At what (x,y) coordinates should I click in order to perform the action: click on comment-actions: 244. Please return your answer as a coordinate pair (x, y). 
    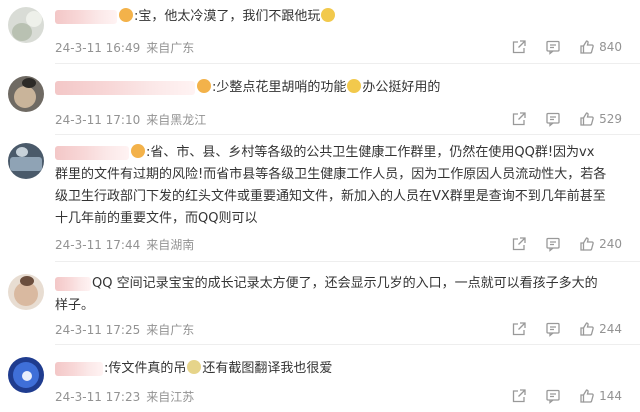
    Looking at the image, I should click on (557, 329).